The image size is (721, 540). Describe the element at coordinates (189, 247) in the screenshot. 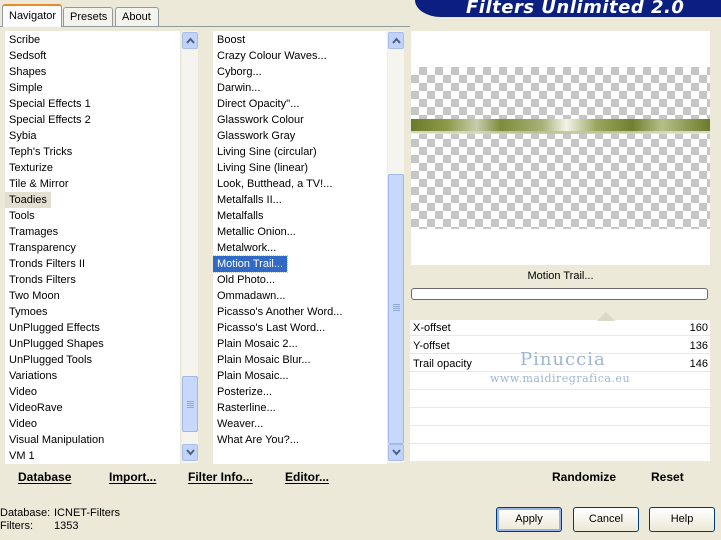

I see `category-scrollbar` at that location.